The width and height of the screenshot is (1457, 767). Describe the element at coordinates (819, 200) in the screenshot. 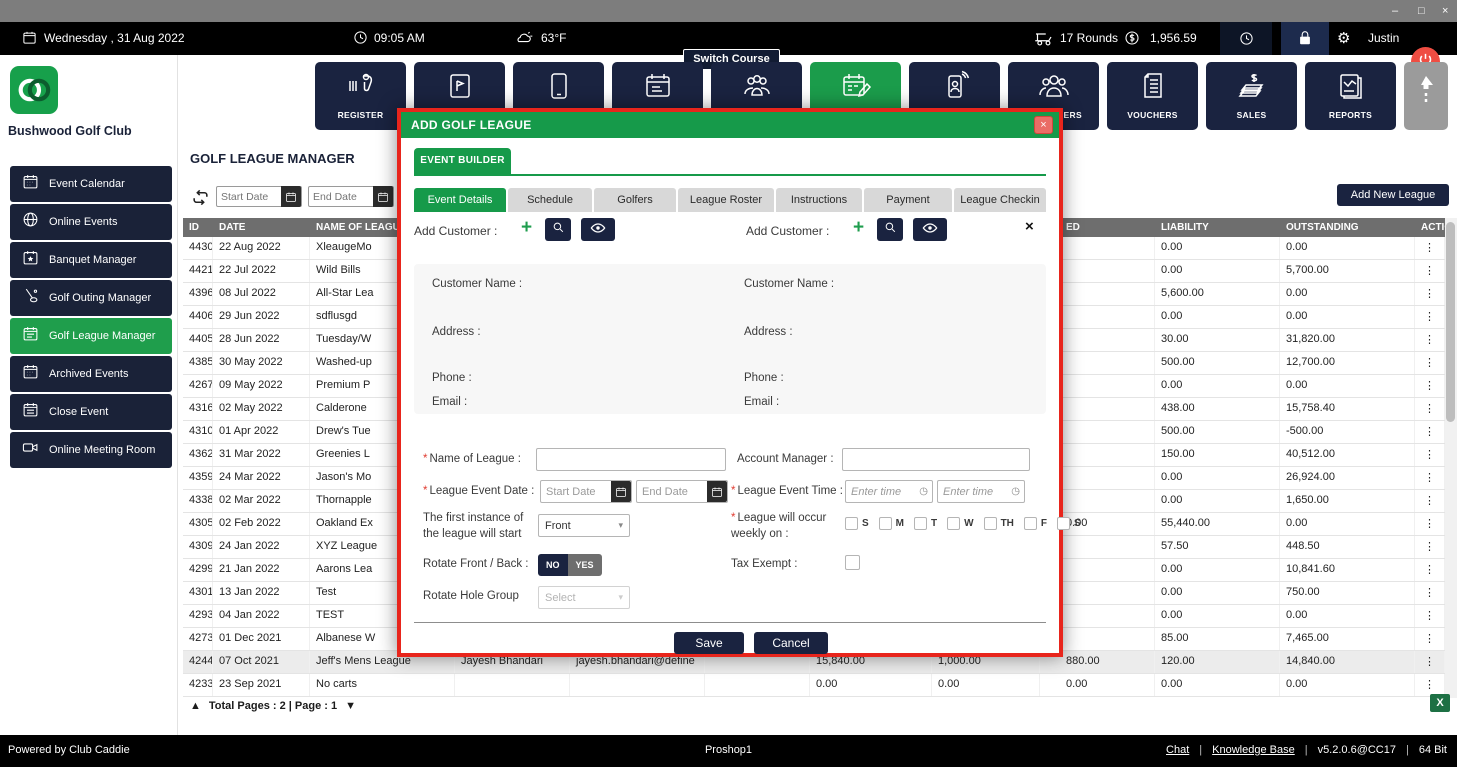

I see `tab-instructions: Instructions` at that location.